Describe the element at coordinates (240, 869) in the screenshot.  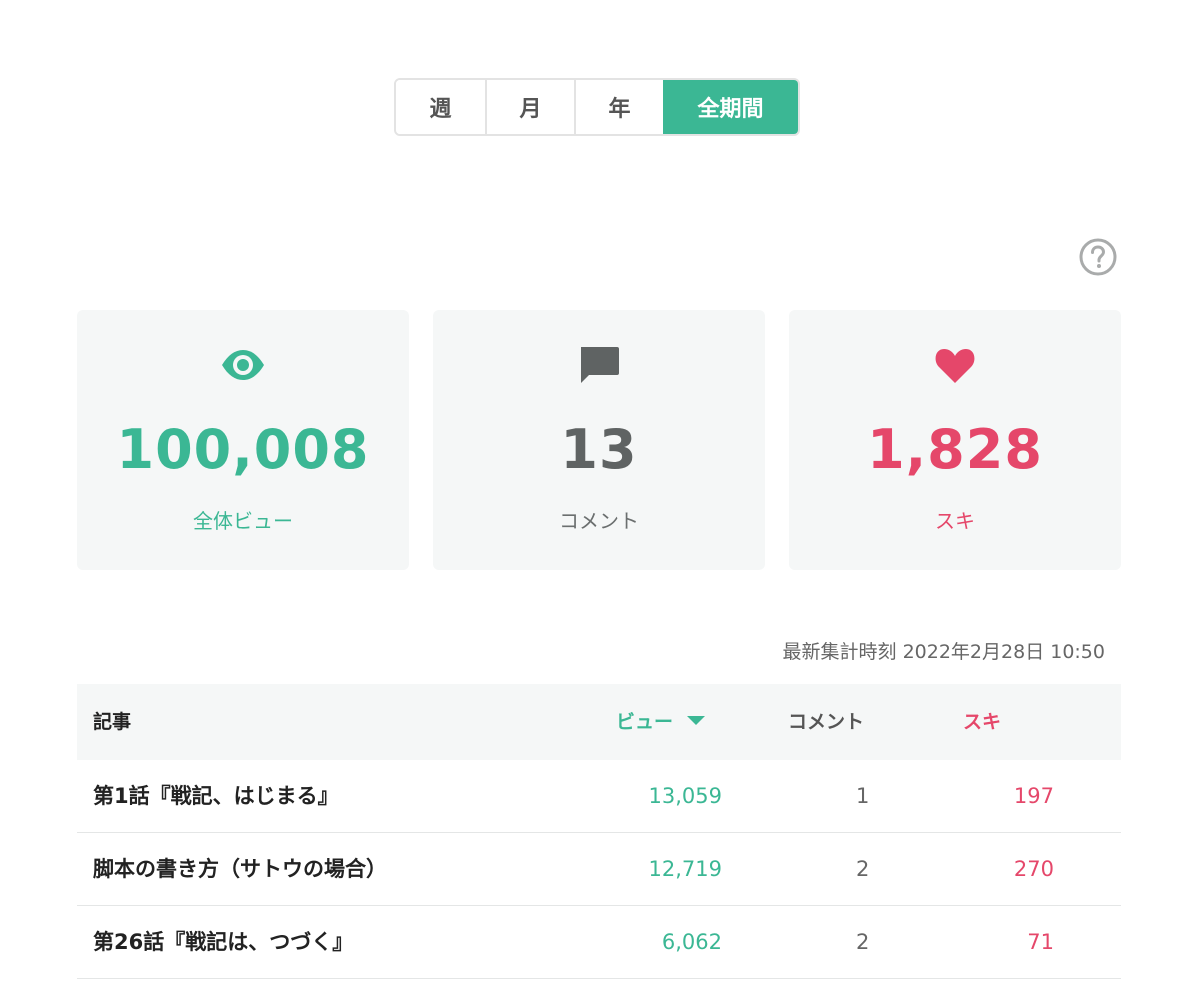
I see `article-title: 脚本の書き方（サトウの場合）` at that location.